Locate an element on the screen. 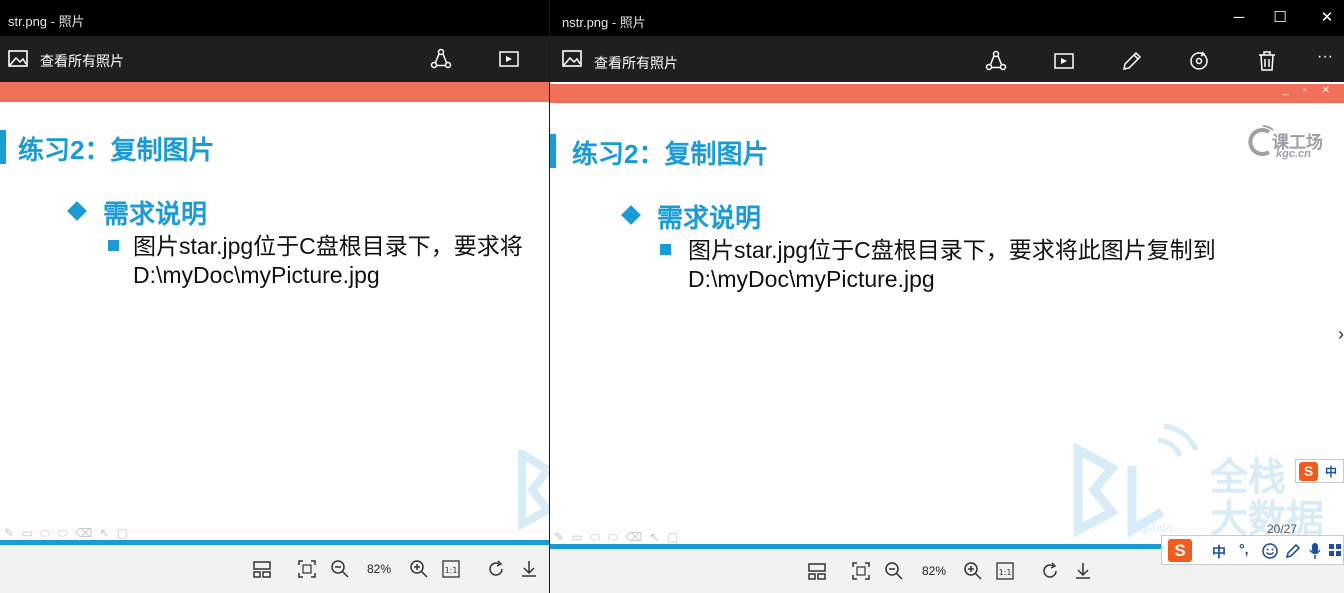 Image resolution: width=1344 pixels, height=593 pixels. window-title: str.png - 照片 is located at coordinates (46, 21).